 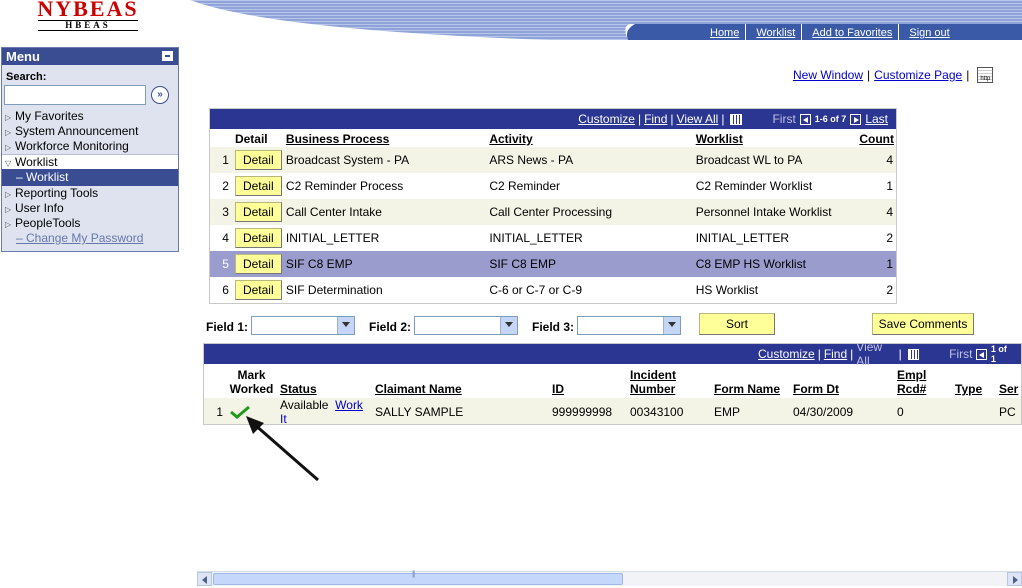 I want to click on add-to-favorites-link: Add to Favorites, so click(x=849, y=32).